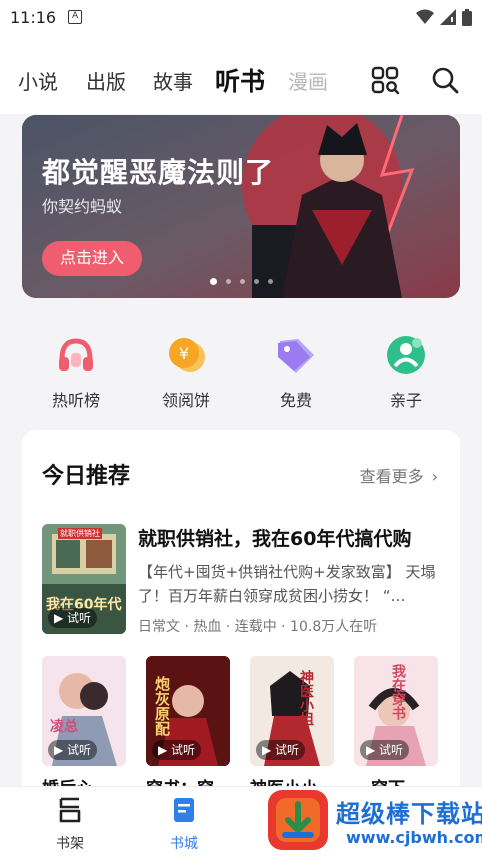 This screenshot has height=856, width=482. Describe the element at coordinates (448, 17) in the screenshot. I see `signal-icon` at that location.